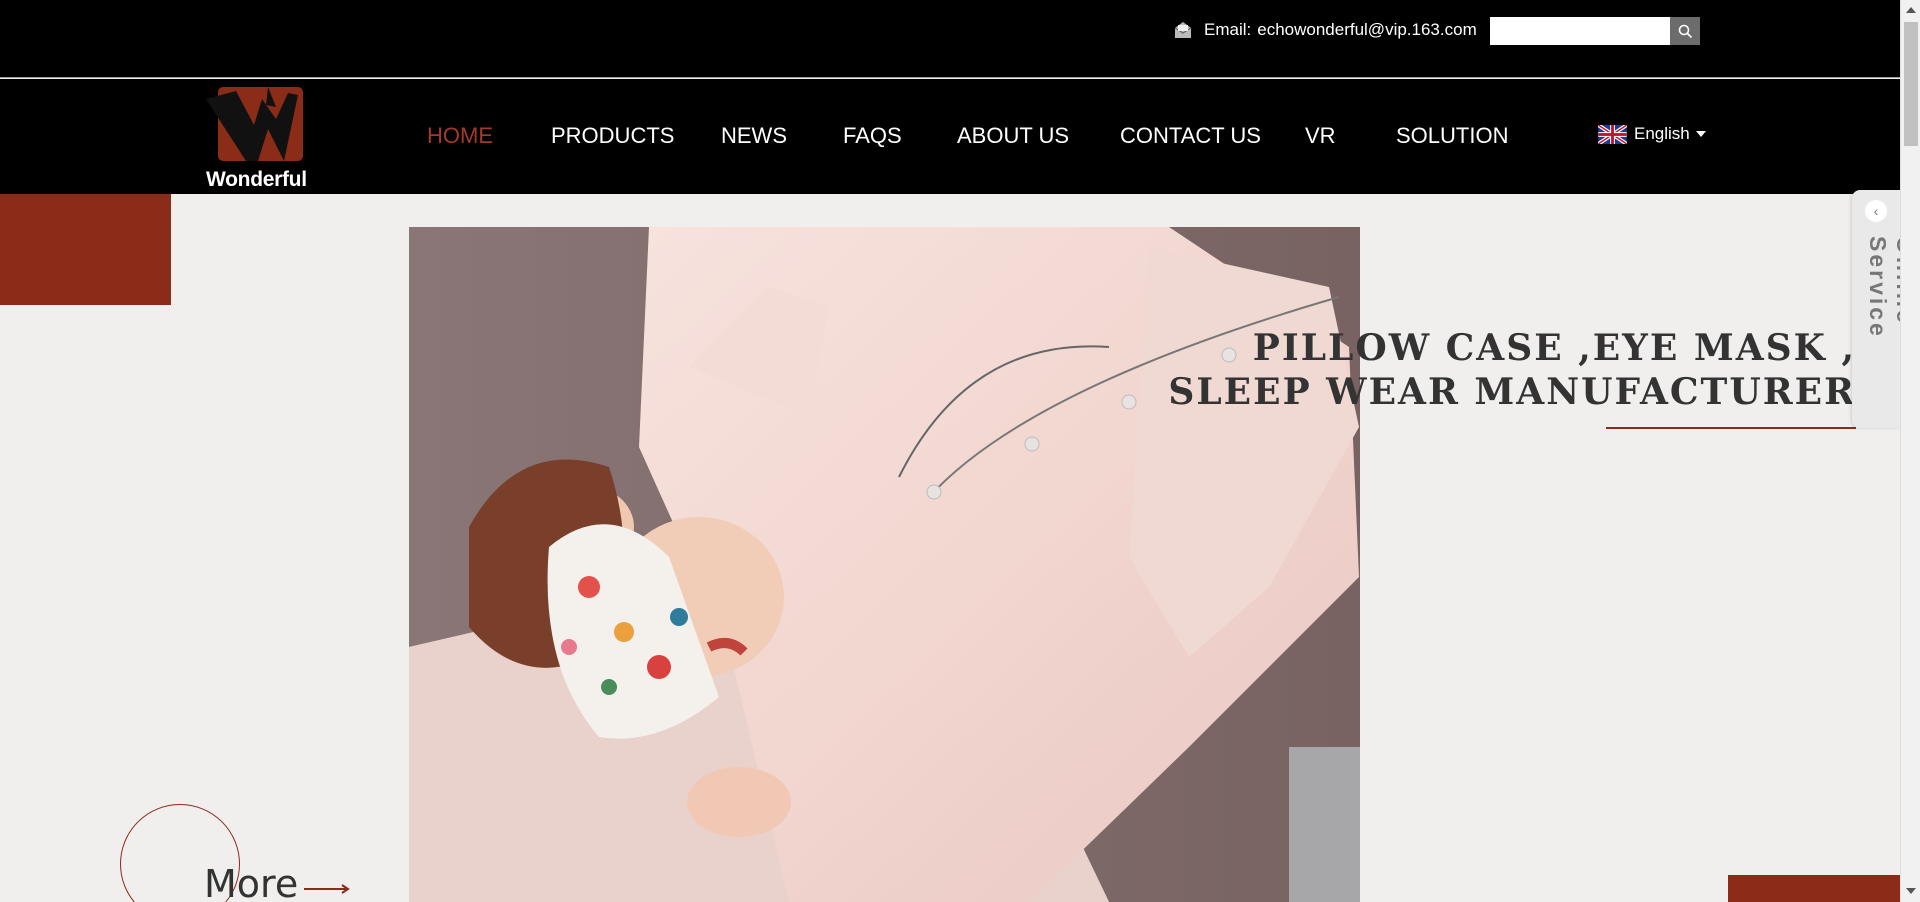 This screenshot has height=902, width=1920. What do you see at coordinates (254, 124) in the screenshot?
I see `logo-mark-icon` at bounding box center [254, 124].